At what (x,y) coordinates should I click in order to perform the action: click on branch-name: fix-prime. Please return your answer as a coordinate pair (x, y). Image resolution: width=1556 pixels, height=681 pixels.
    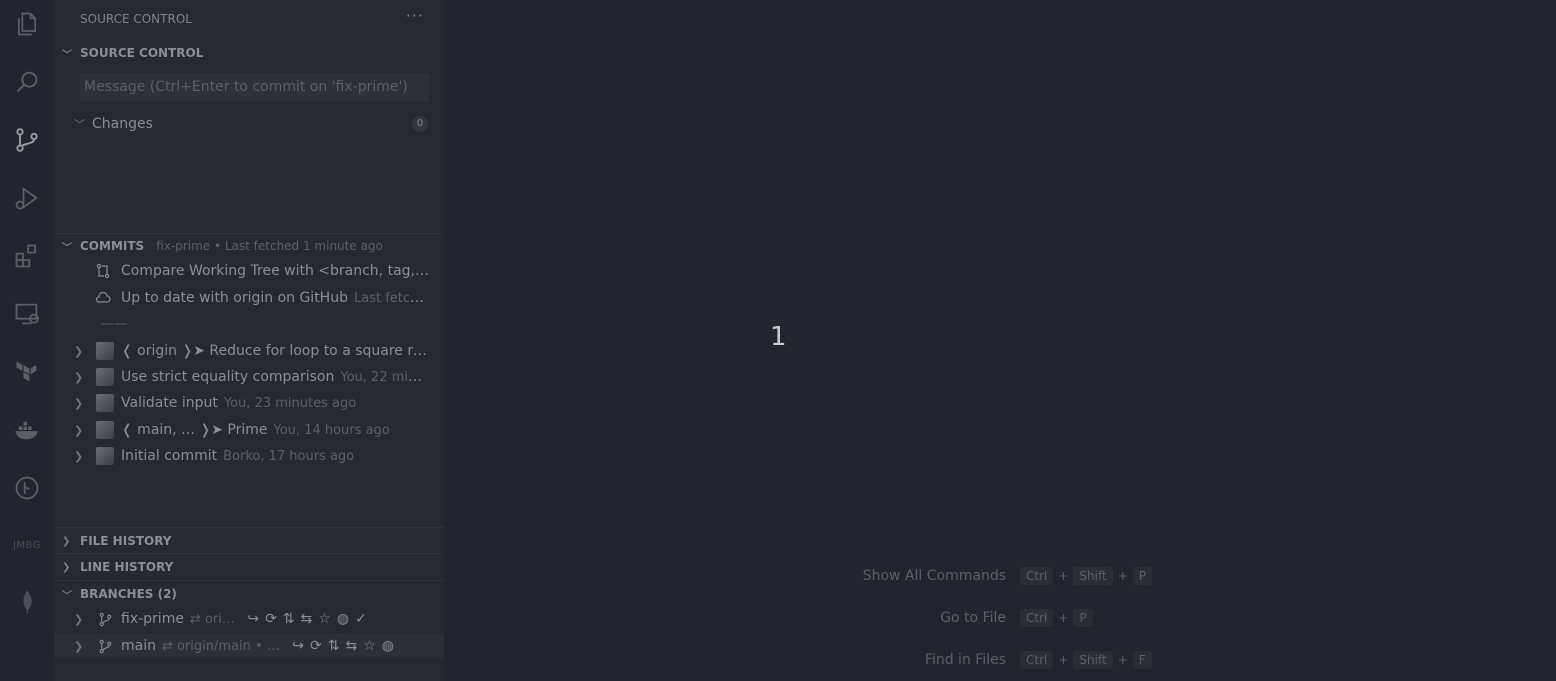
    Looking at the image, I should click on (152, 619).